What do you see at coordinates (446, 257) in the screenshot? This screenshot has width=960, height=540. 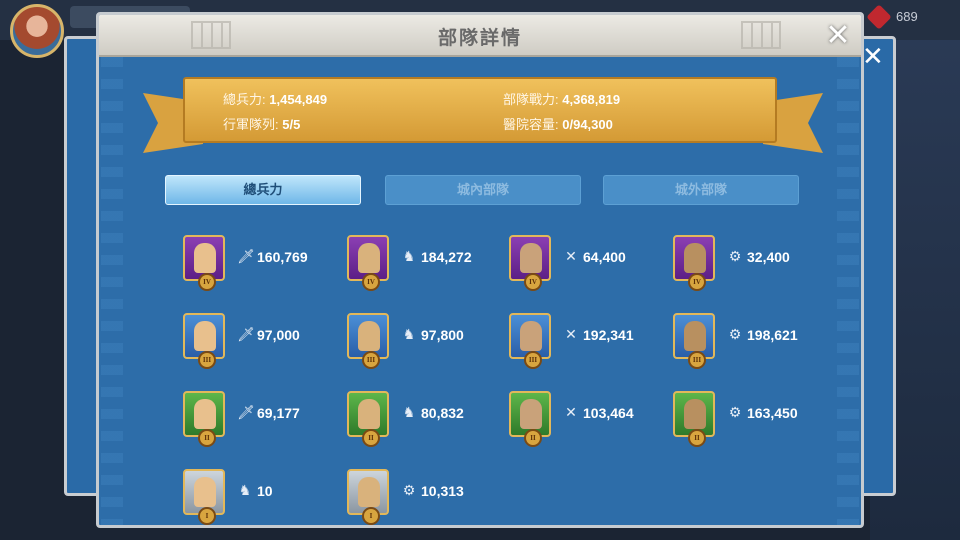 I see `troop-count: 184,272` at bounding box center [446, 257].